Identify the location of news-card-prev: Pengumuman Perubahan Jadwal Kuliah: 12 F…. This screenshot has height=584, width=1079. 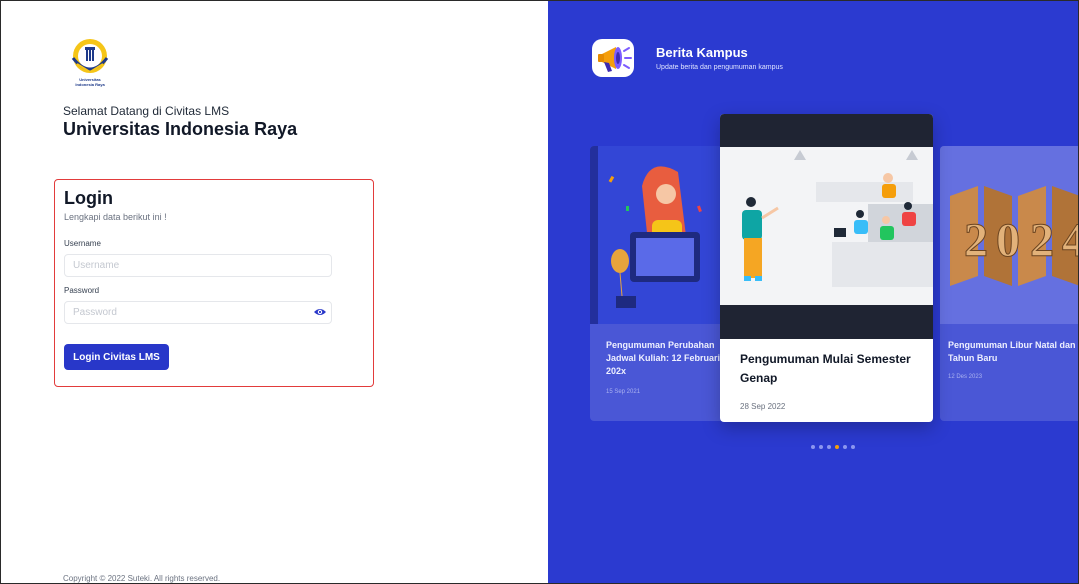
(660, 283).